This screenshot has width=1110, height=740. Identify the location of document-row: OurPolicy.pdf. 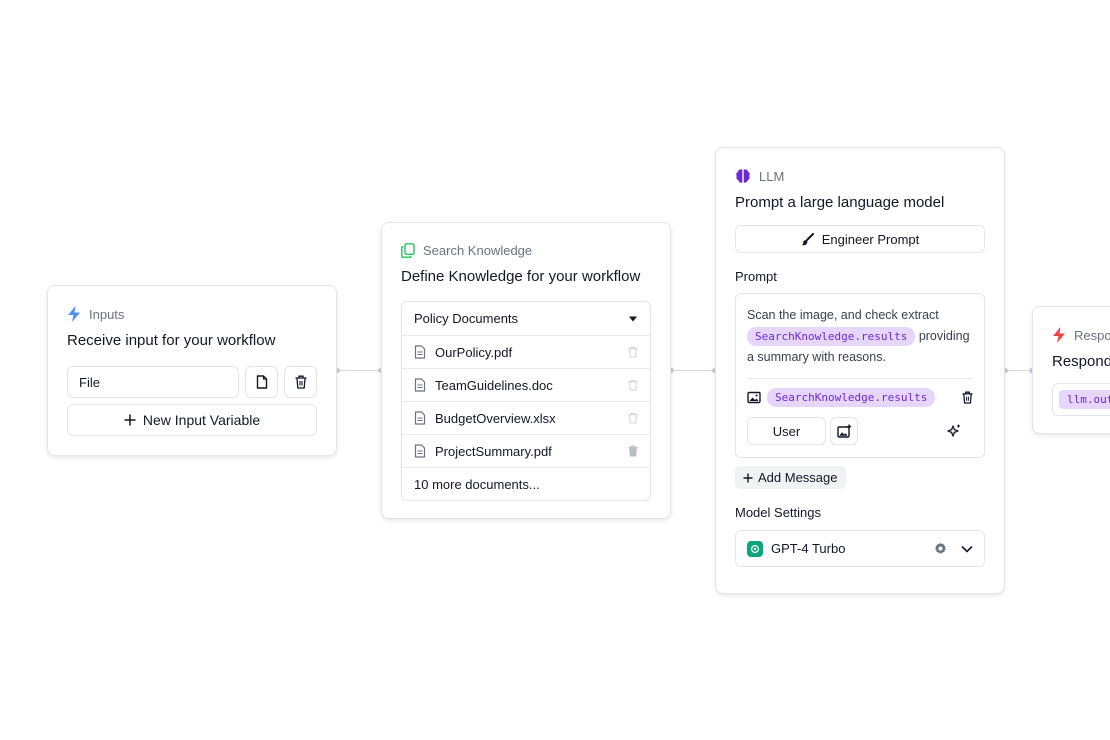
(526, 351).